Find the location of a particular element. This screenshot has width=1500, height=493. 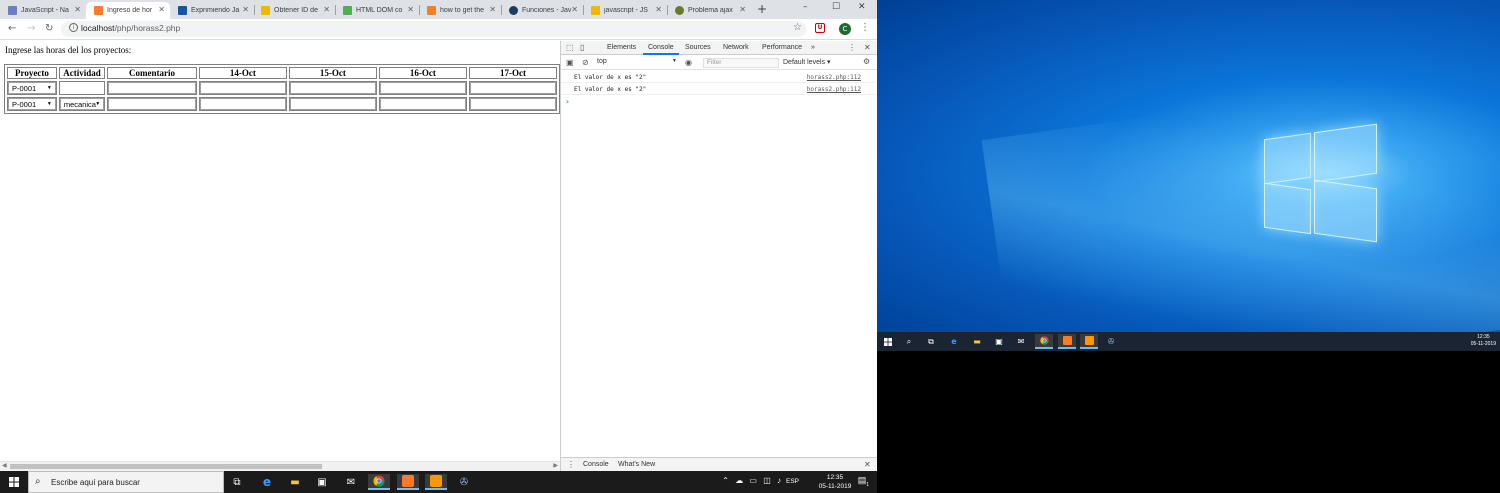

console-prompt: › is located at coordinates (567, 101).